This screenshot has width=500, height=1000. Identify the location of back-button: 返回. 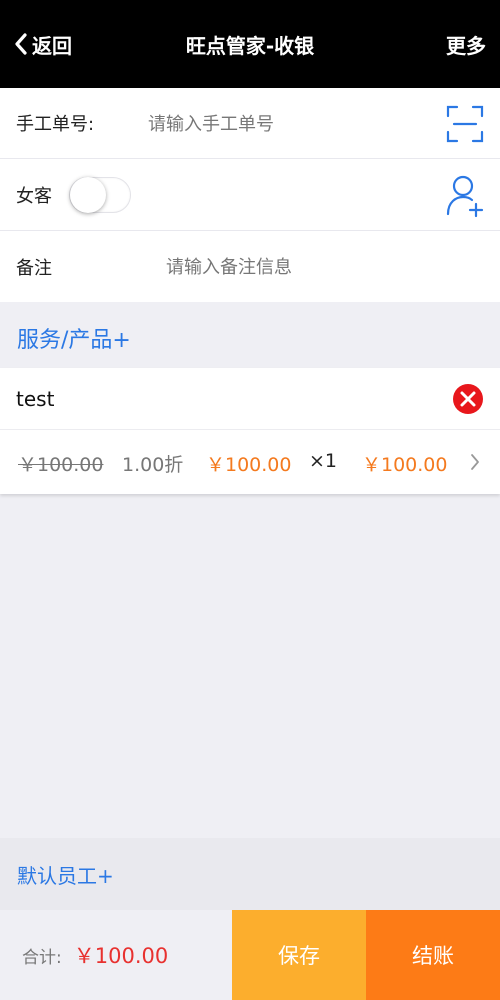
(43, 44).